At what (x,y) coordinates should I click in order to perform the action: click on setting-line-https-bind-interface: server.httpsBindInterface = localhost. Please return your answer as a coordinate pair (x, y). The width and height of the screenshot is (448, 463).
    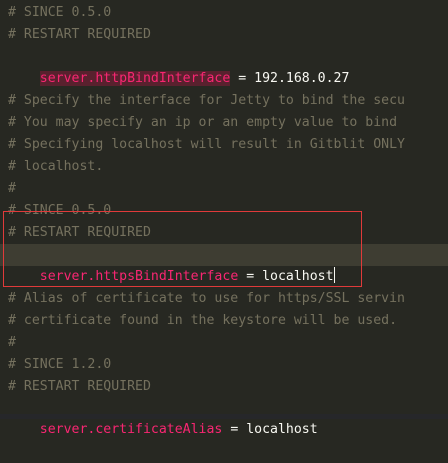
    Looking at the image, I should click on (224, 264).